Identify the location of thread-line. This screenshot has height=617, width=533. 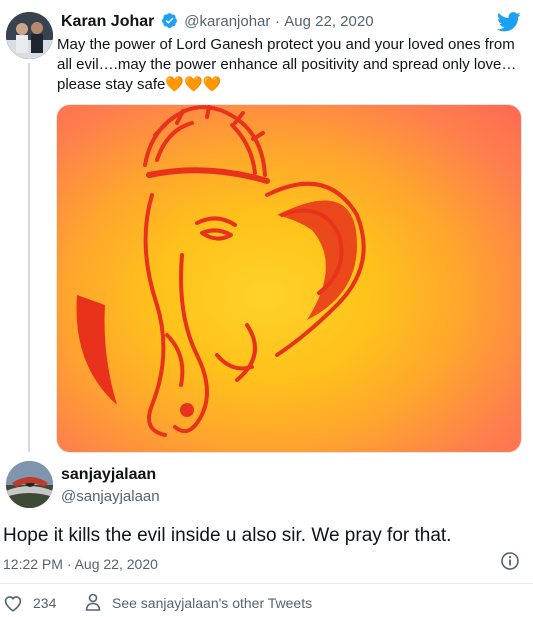
(29, 257).